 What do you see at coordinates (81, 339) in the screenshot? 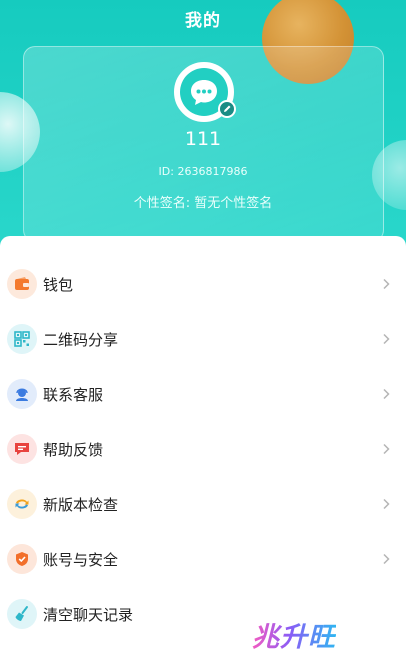
I see `menu-item-label: 二维码分享` at bounding box center [81, 339].